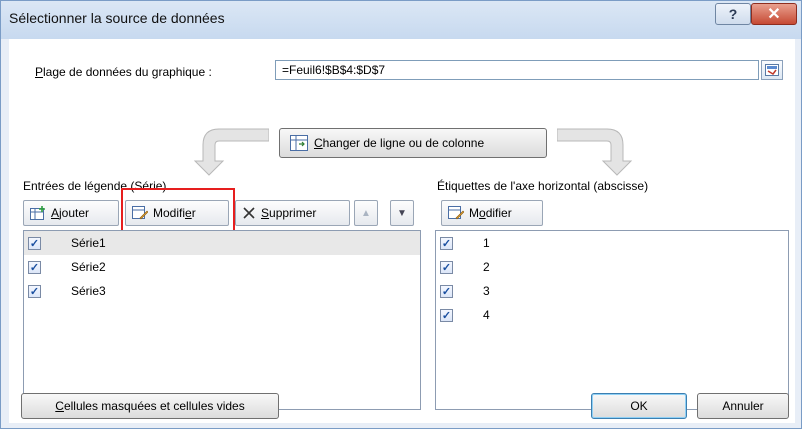  Describe the element at coordinates (123, 72) in the screenshot. I see `chart-range-label: Plage de données du graphique :` at that location.